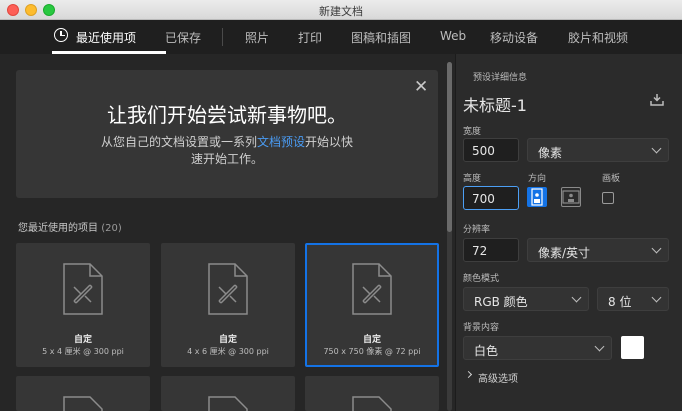 Image resolution: width=682 pixels, height=411 pixels. What do you see at coordinates (472, 179) in the screenshot?
I see `height-label: 高度` at bounding box center [472, 179].